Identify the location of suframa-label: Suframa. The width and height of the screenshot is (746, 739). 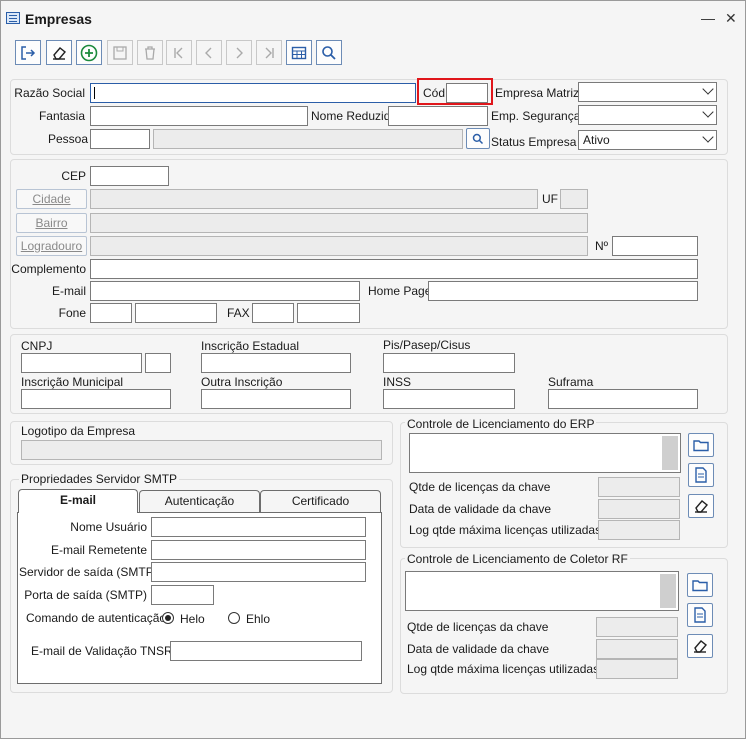
(571, 382).